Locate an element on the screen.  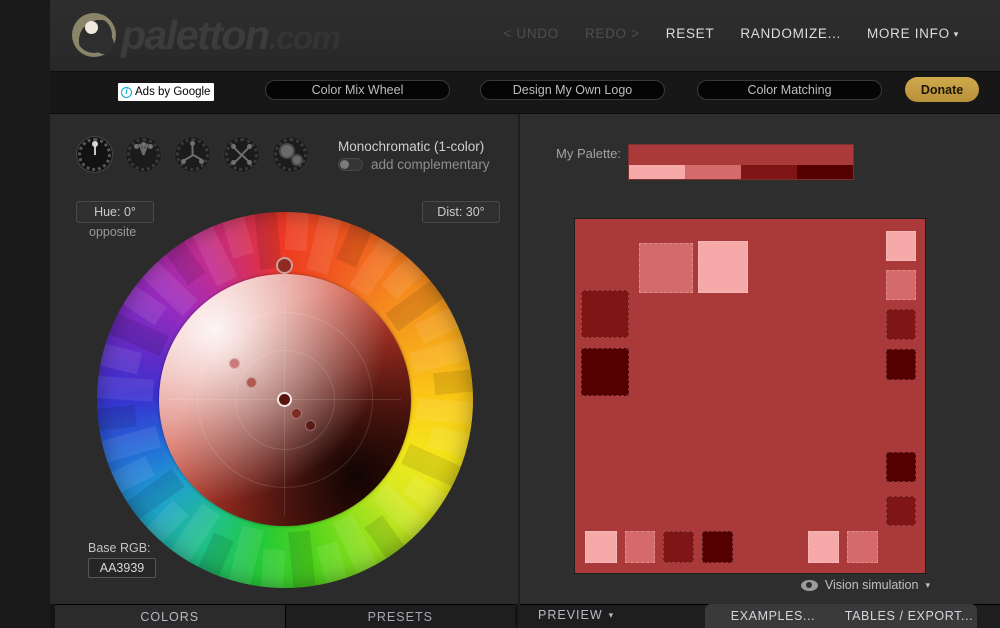
ads-by-google-badge: i Ads by Google is located at coordinates (166, 92).